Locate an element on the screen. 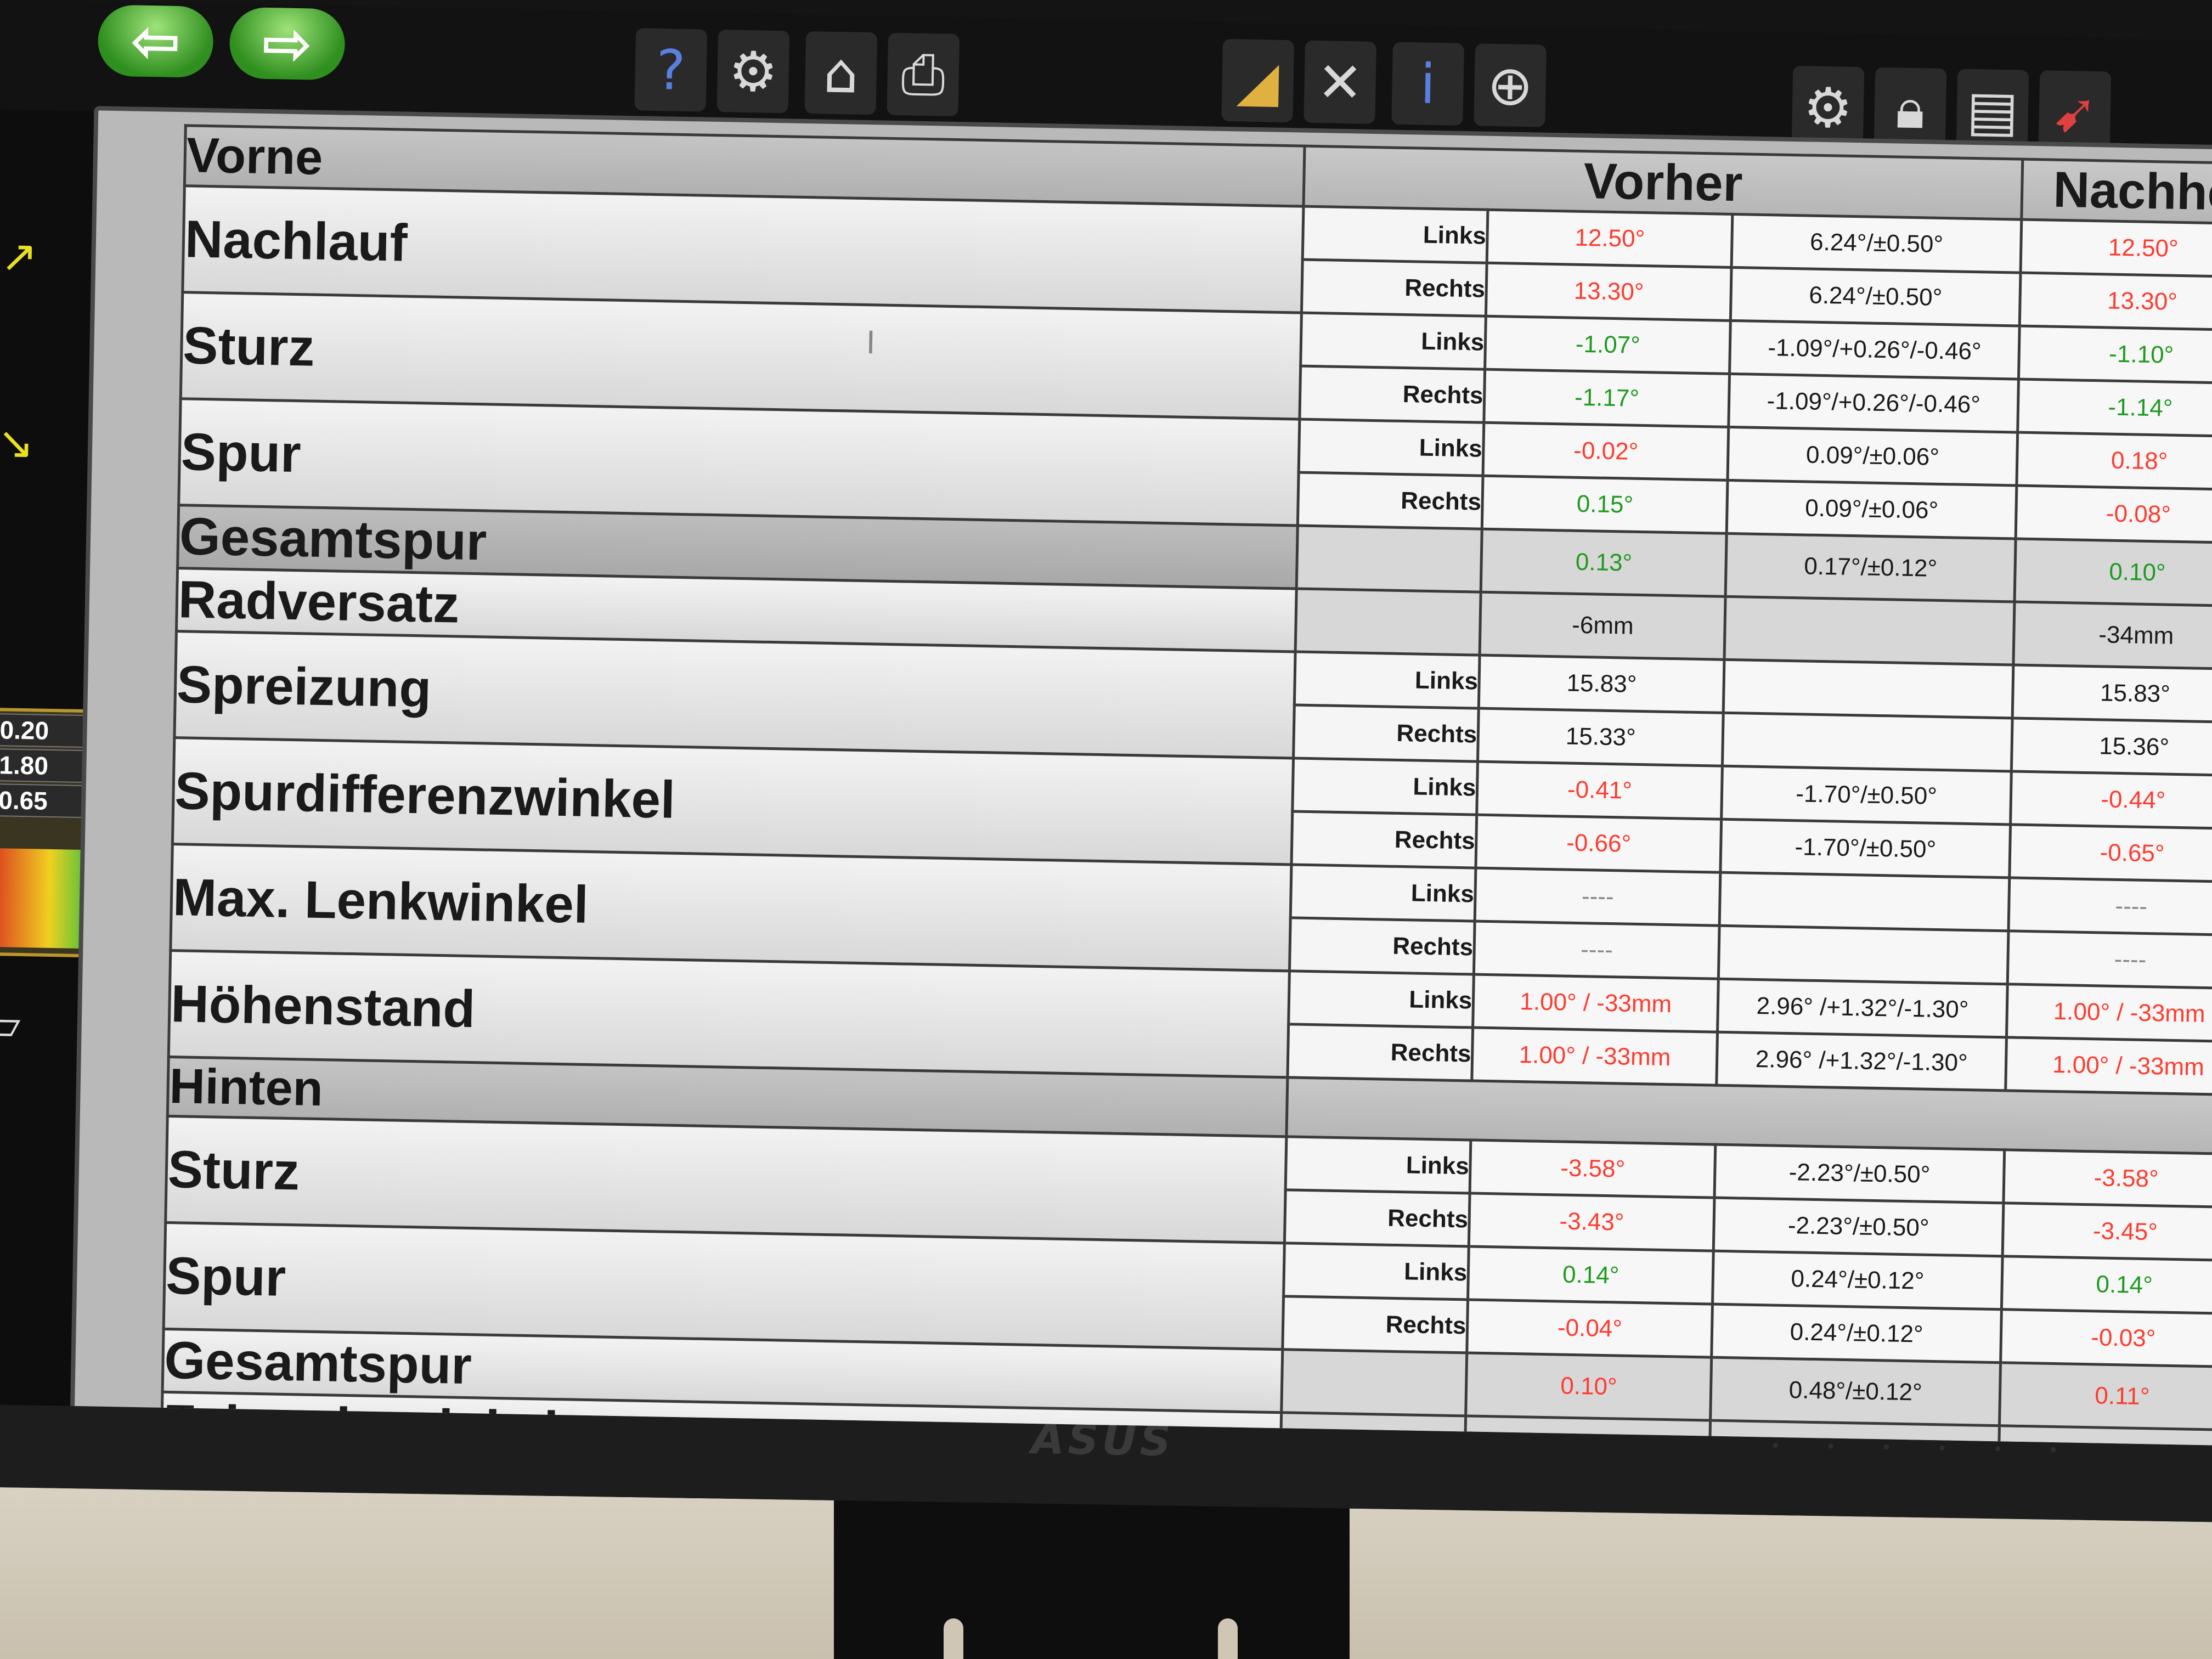 The height and width of the screenshot is (1659, 2212). value-after: -1.14° is located at coordinates (2114, 408).